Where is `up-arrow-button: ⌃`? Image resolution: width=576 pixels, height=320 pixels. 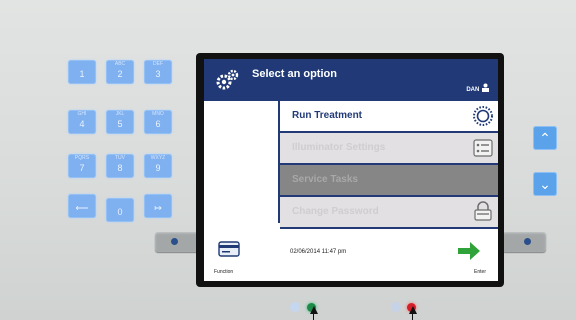
up-arrow-button: ⌃ is located at coordinates (545, 138).